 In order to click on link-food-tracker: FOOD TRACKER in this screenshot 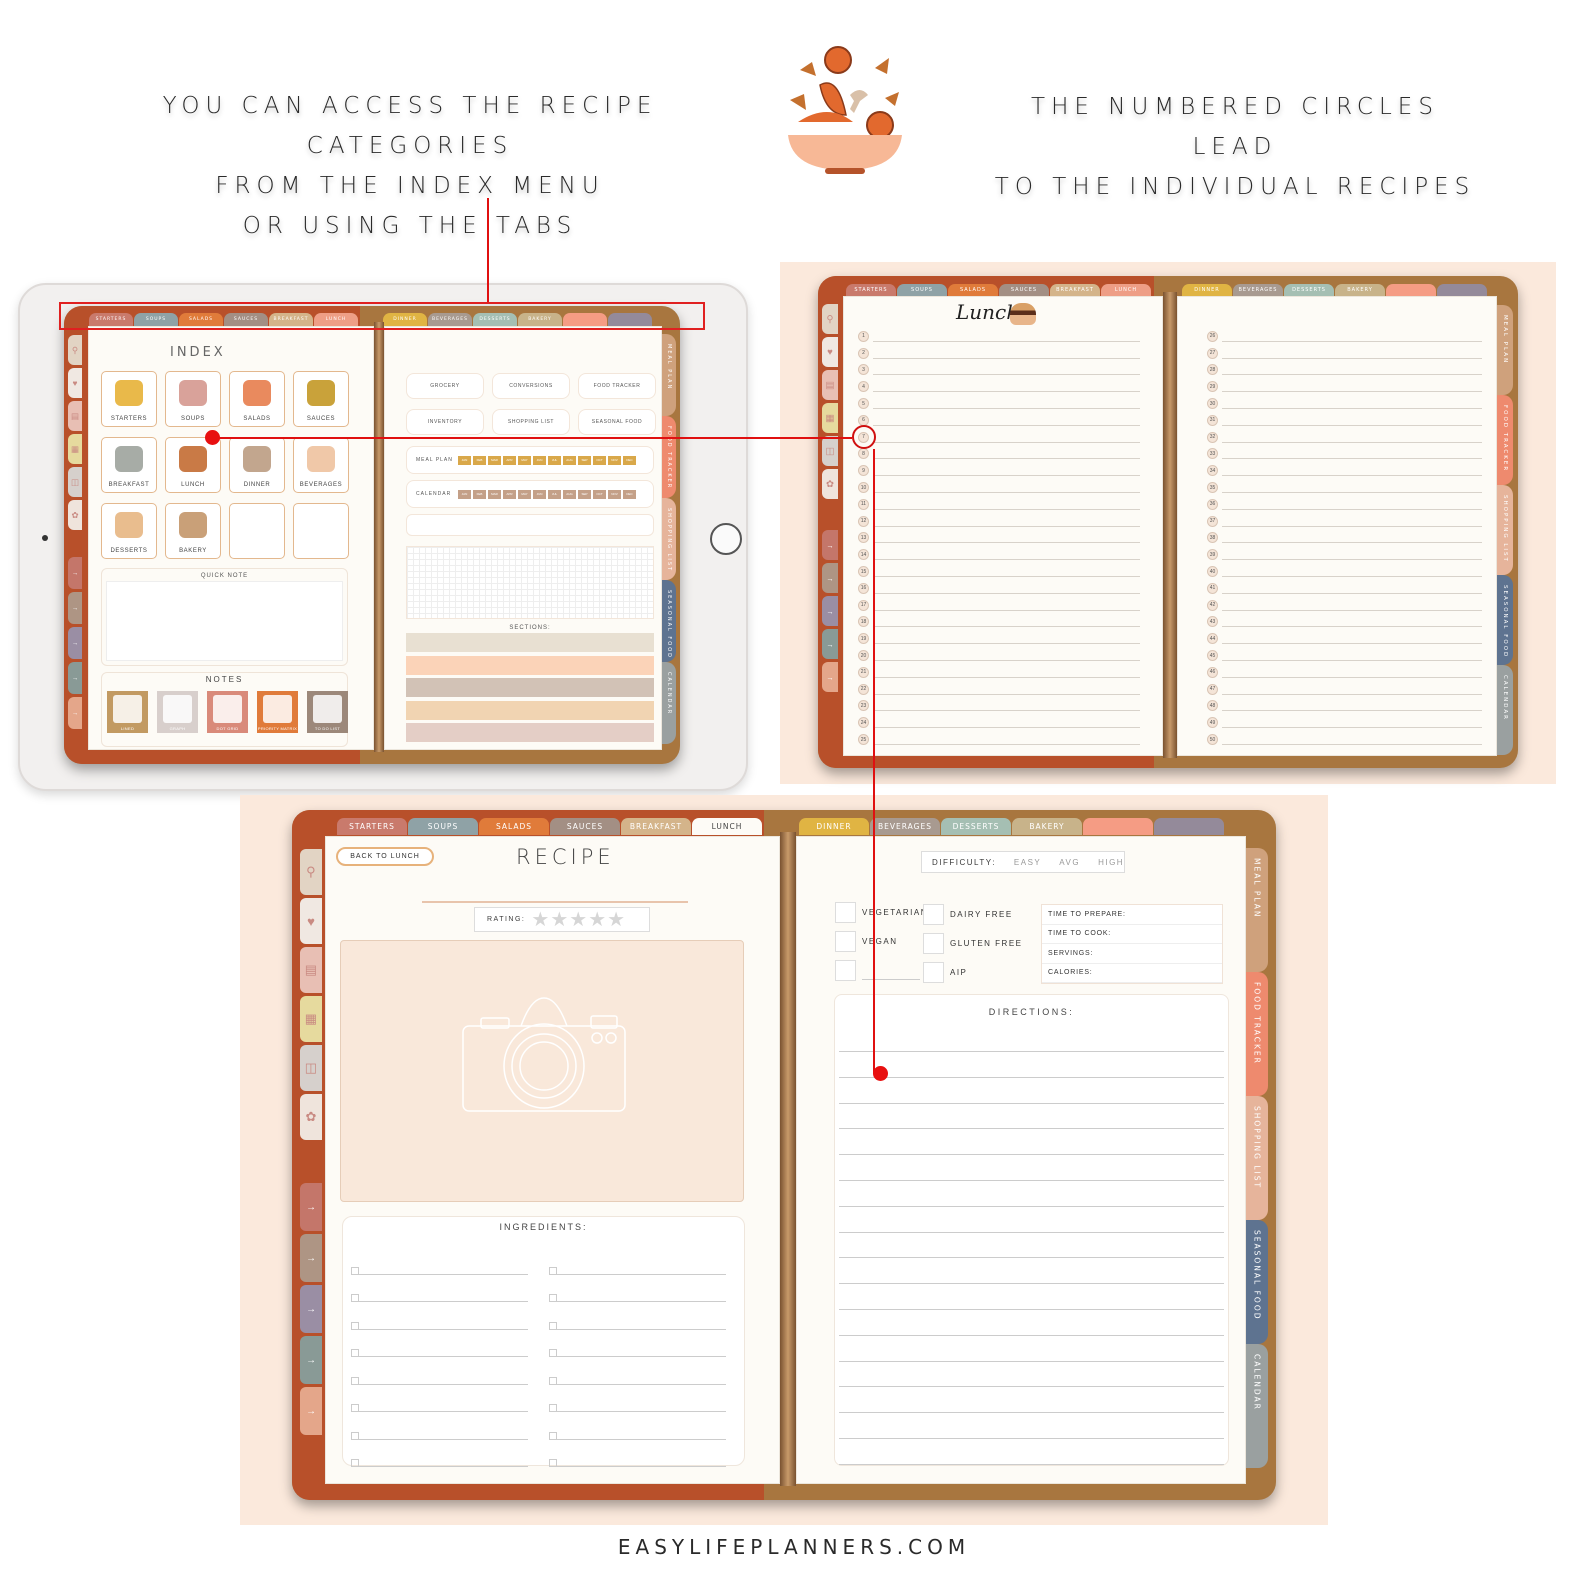, I will do `click(617, 386)`.